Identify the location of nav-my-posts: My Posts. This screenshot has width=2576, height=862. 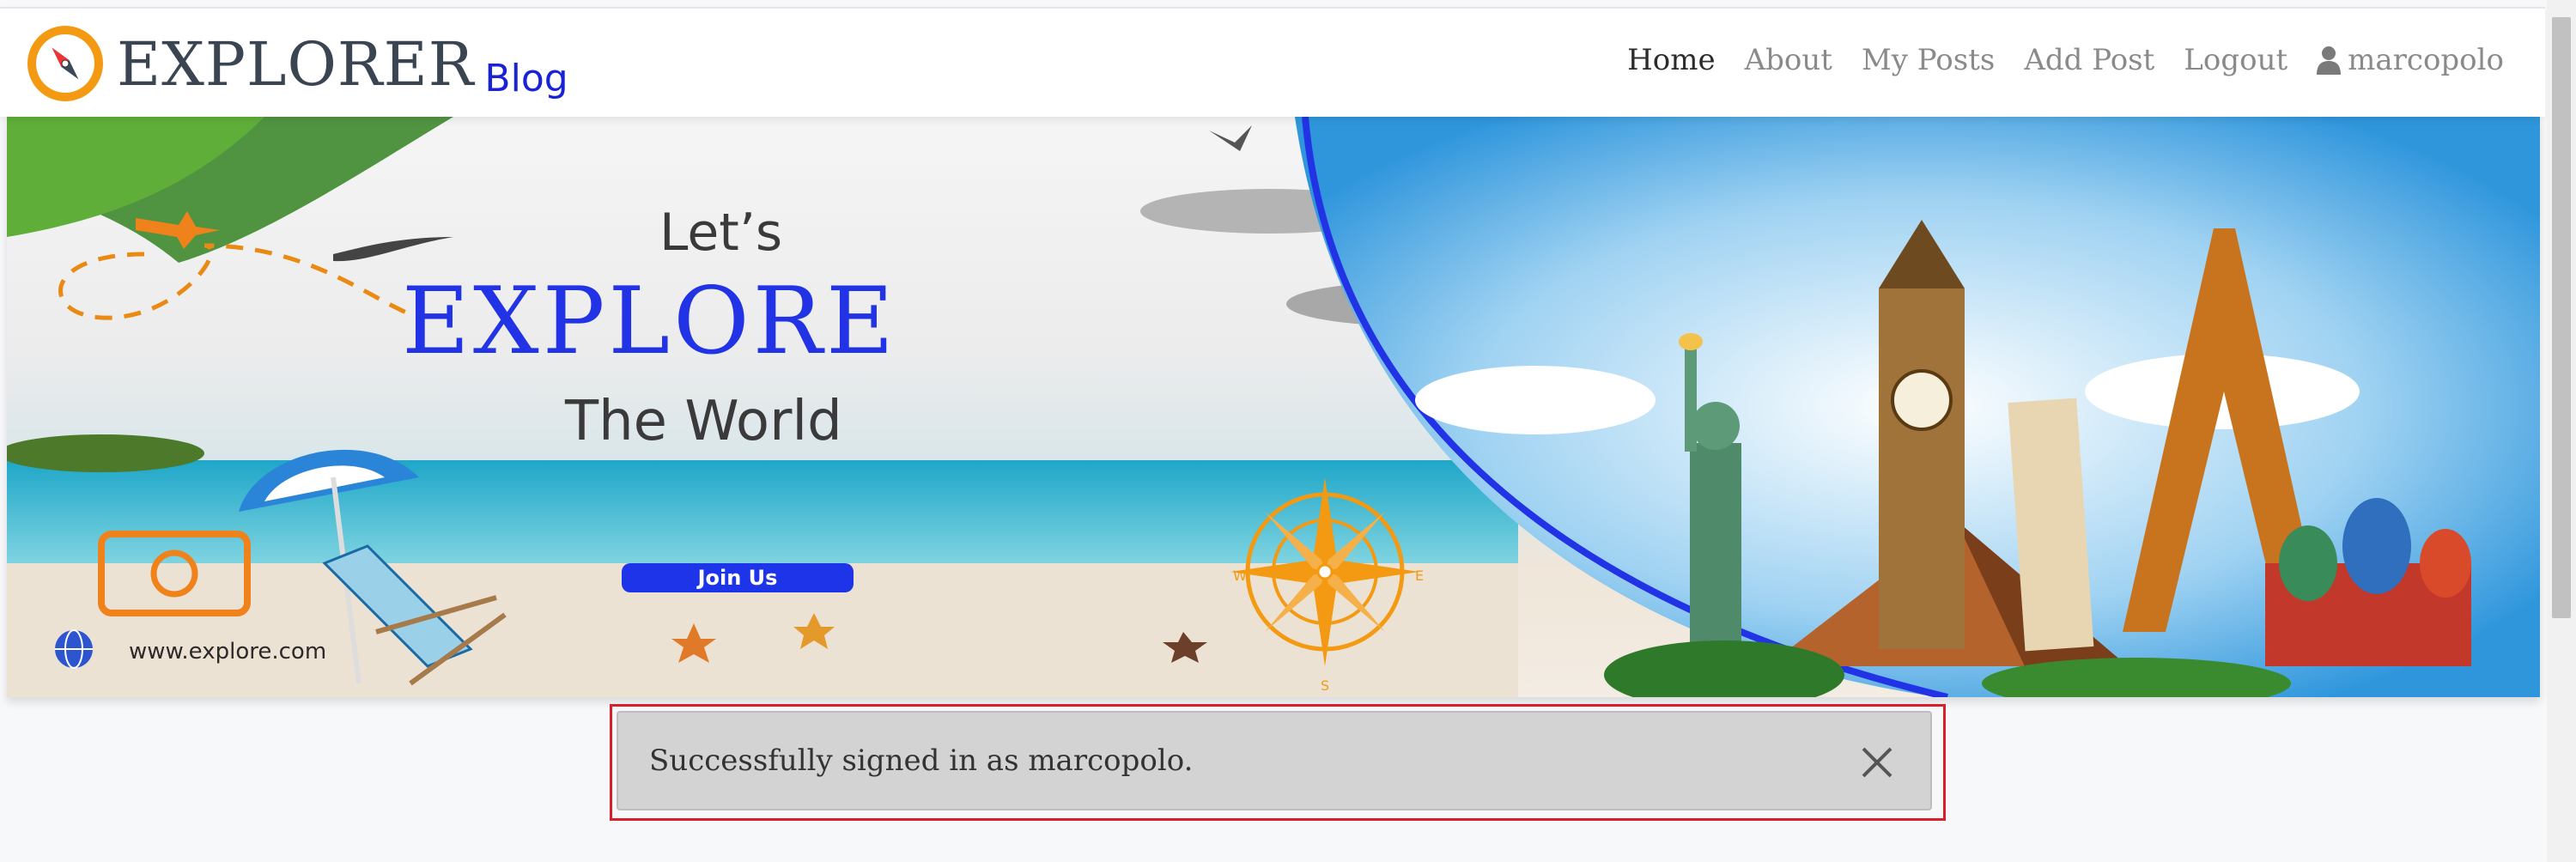
(1929, 60).